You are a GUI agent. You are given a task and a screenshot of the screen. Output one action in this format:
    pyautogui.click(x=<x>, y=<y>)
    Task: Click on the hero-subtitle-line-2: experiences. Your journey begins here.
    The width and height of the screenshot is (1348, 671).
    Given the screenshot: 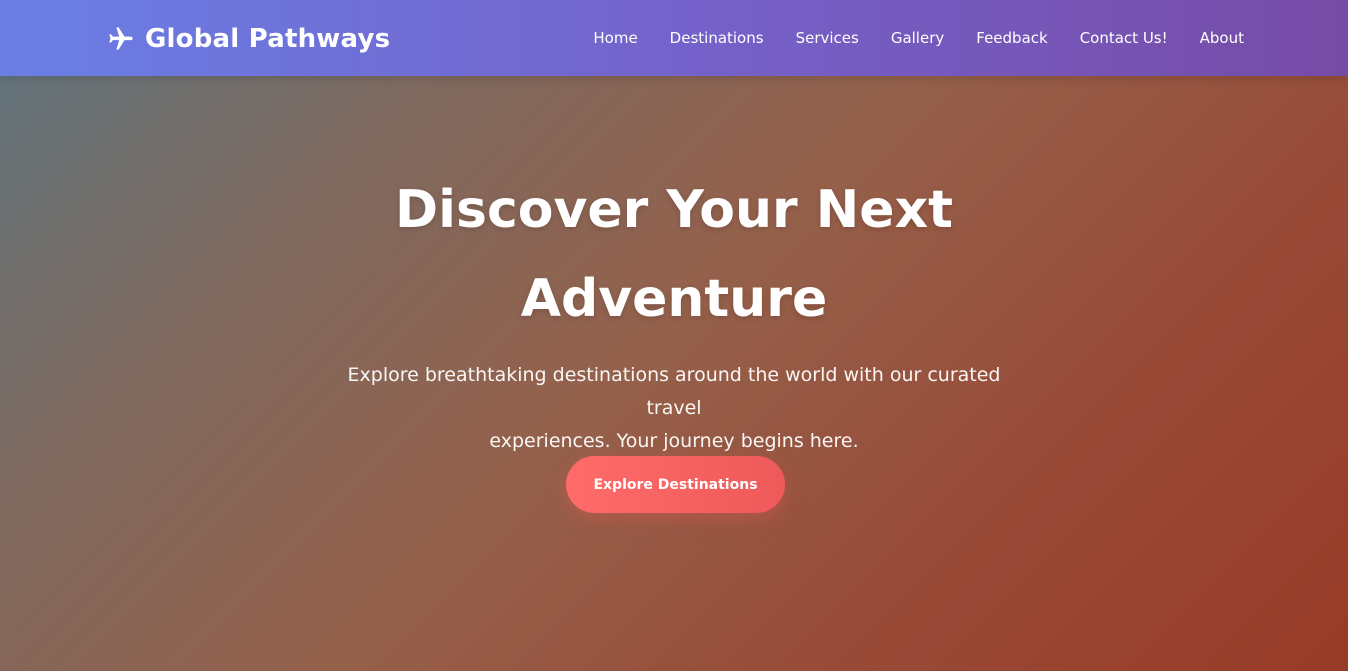 What is the action you would take?
    pyautogui.click(x=674, y=441)
    